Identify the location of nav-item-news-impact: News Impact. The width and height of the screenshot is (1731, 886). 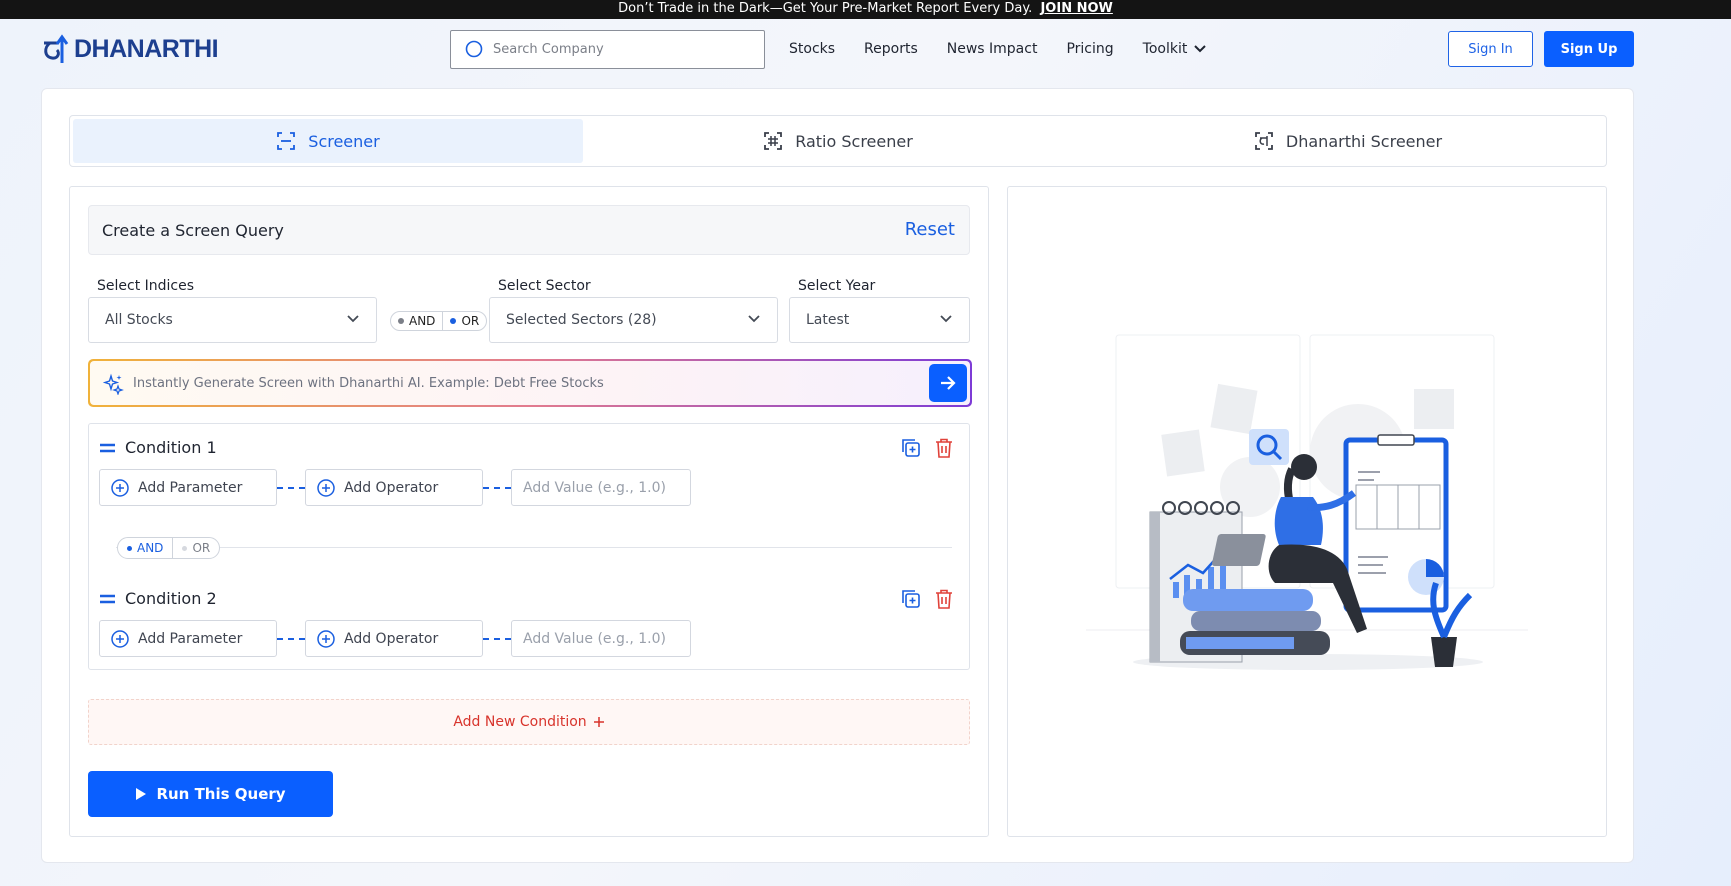
(992, 49).